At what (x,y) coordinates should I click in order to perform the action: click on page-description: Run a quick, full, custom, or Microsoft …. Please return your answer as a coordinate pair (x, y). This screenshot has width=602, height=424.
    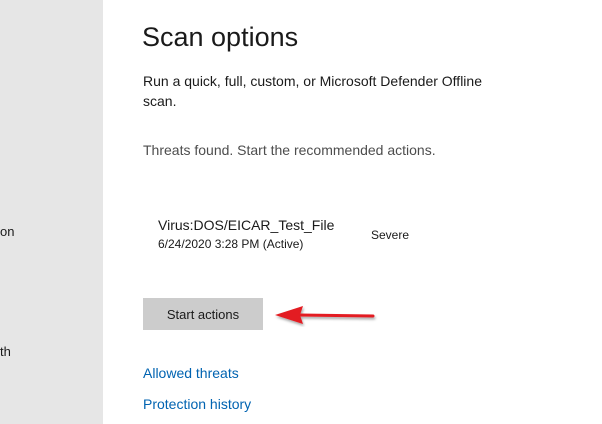
    Looking at the image, I should click on (312, 91).